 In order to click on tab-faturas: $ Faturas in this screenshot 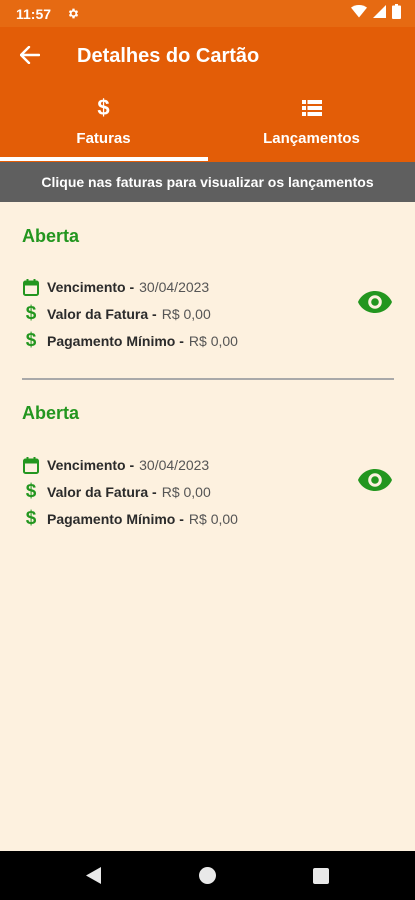, I will do `click(103, 128)`.